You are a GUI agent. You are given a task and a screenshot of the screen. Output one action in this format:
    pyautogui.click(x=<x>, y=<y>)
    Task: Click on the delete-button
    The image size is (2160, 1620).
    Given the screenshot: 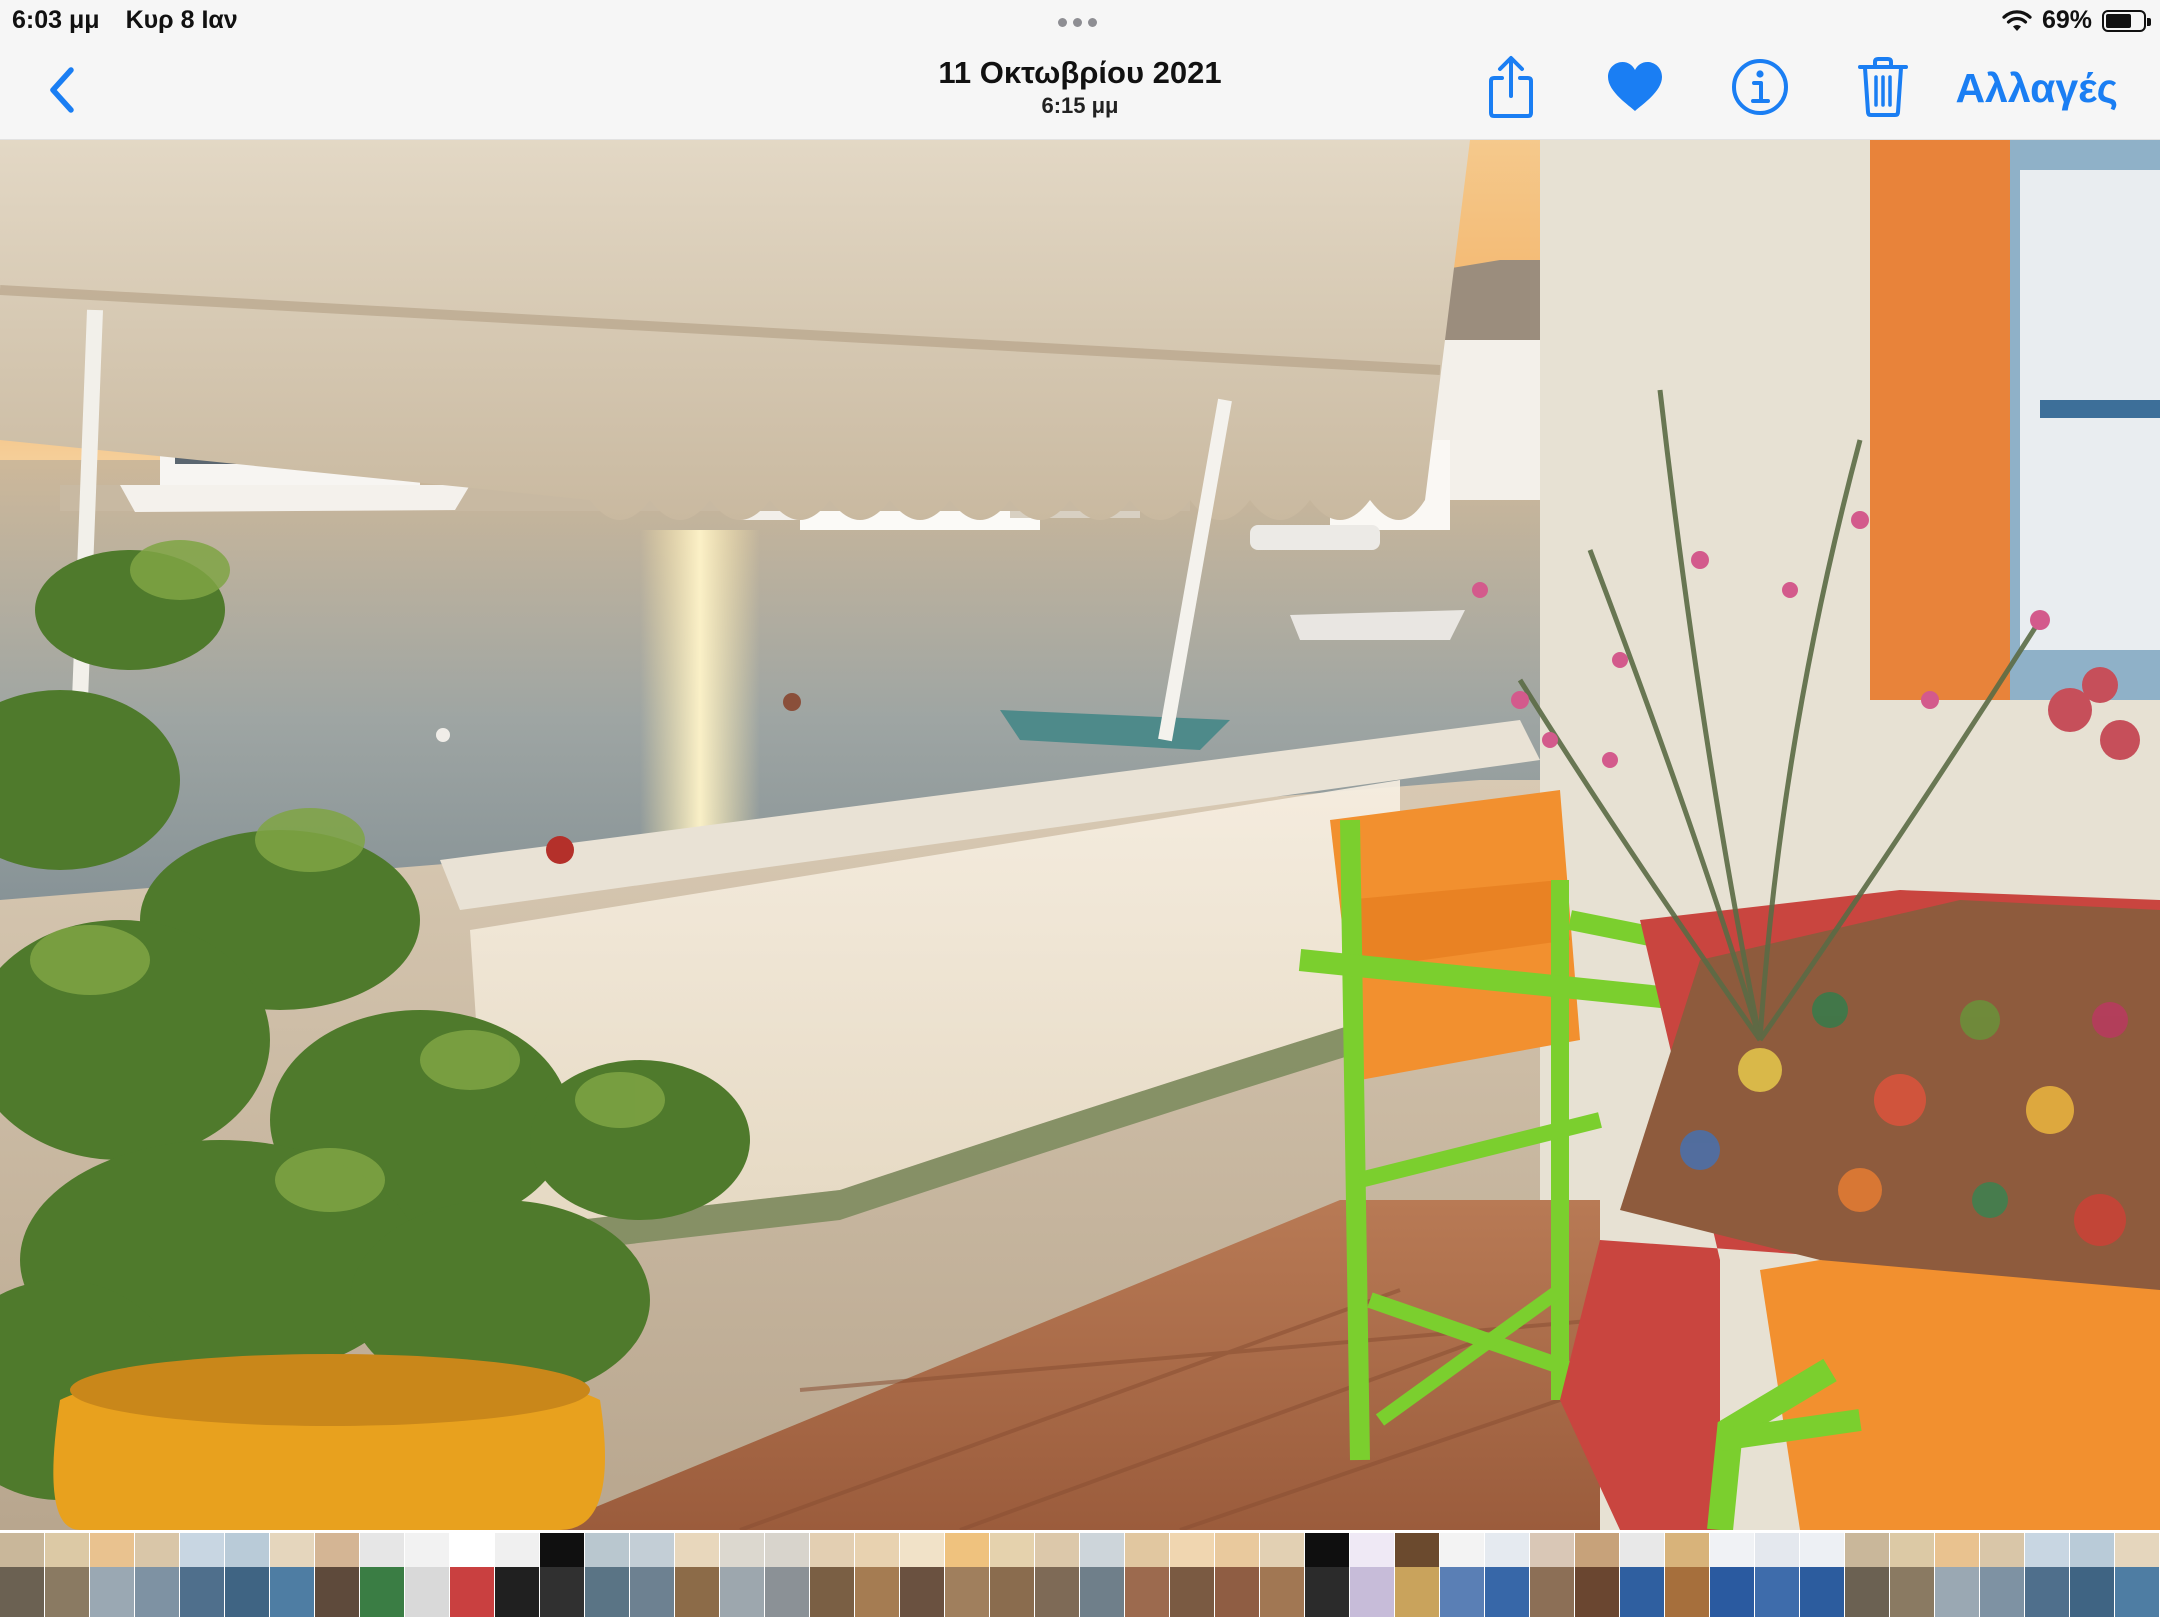 What is the action you would take?
    pyautogui.click(x=1883, y=87)
    